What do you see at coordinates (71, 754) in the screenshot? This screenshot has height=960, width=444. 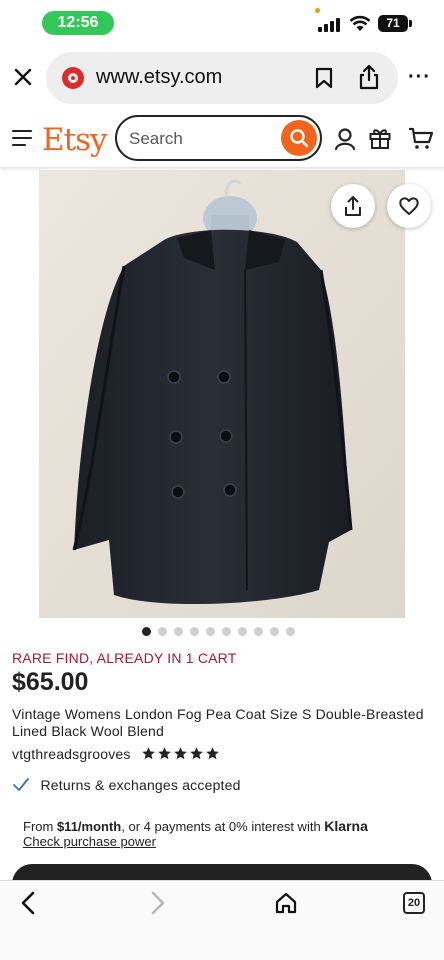 I see `shop-name: vtgthreadsgrooves` at bounding box center [71, 754].